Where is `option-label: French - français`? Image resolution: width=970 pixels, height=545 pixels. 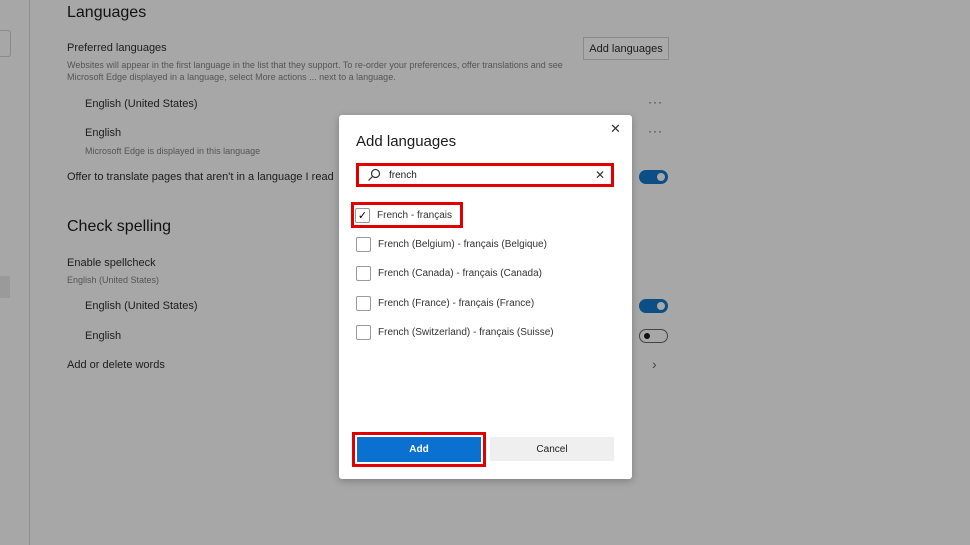 option-label: French - français is located at coordinates (415, 215).